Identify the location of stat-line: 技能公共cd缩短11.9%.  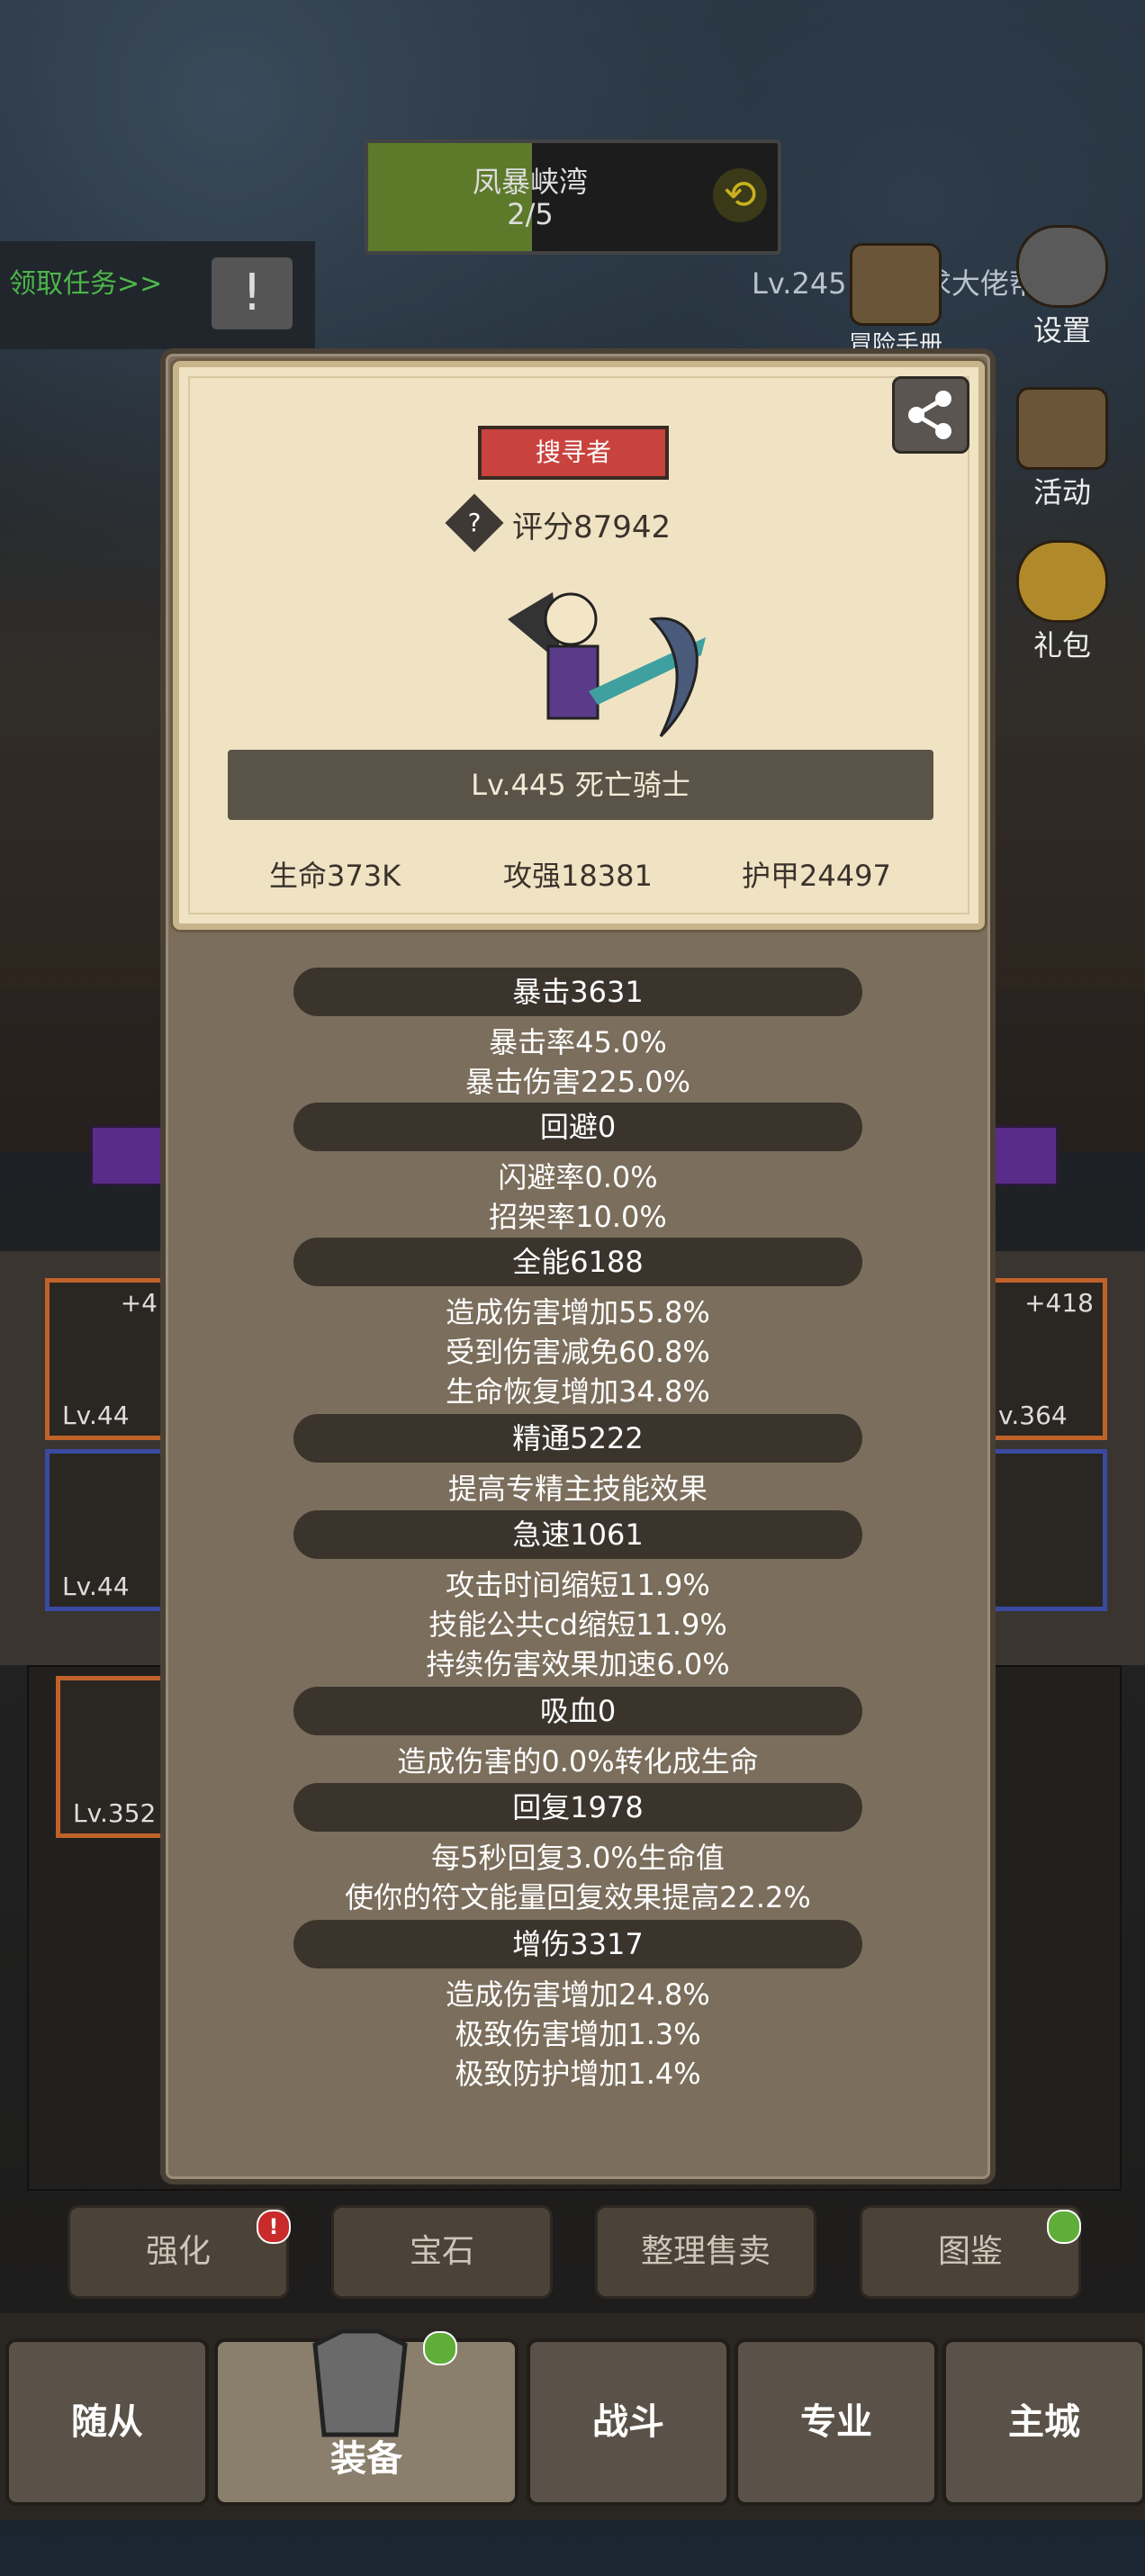
(578, 1625).